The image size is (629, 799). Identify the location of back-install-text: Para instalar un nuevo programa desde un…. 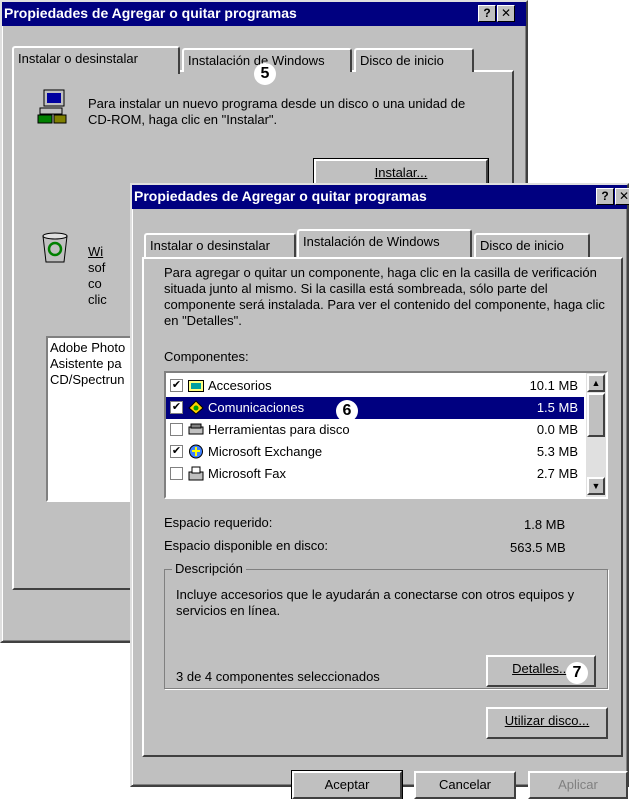
(277, 111).